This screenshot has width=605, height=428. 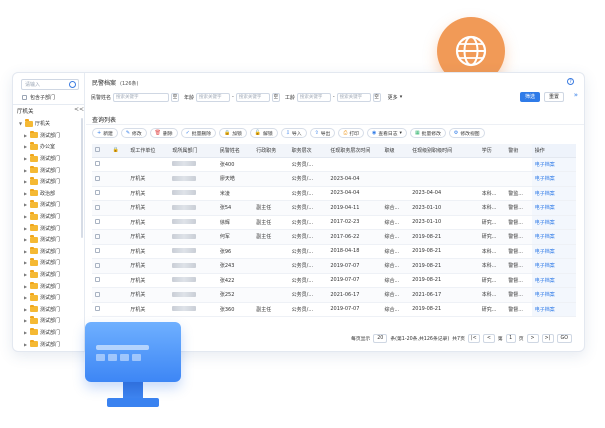 What do you see at coordinates (97, 150) in the screenshot?
I see `select-all-checkbox` at bounding box center [97, 150].